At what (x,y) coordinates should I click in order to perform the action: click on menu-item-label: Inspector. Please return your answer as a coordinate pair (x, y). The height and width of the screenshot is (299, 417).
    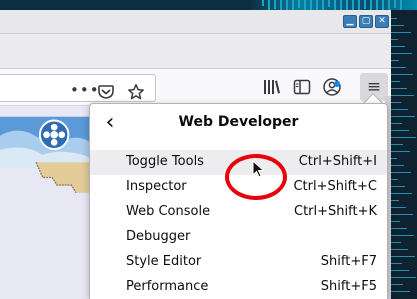
    Looking at the image, I should click on (156, 186).